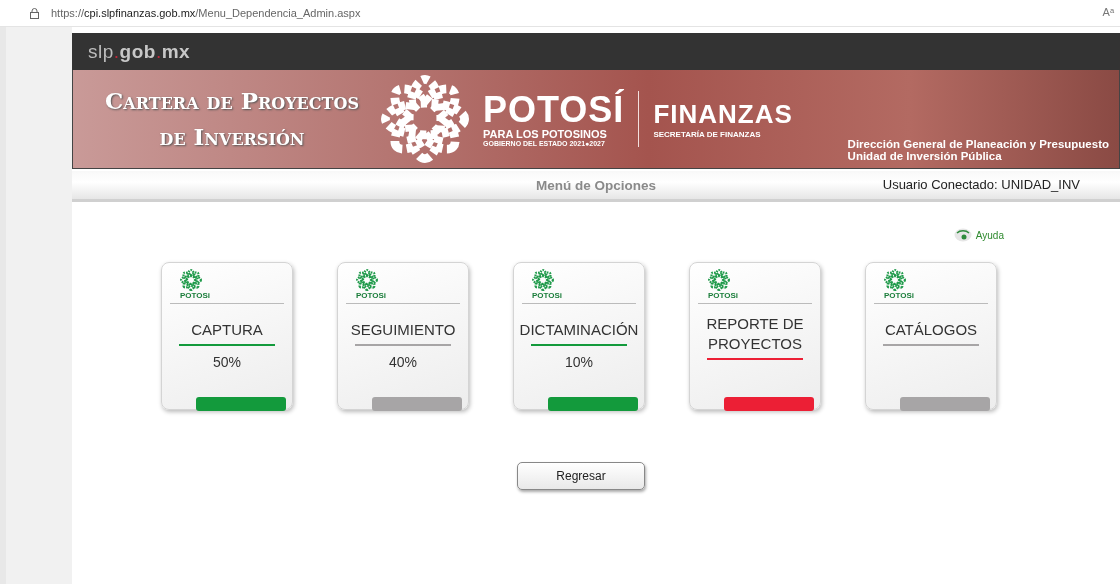  What do you see at coordinates (962, 235) in the screenshot?
I see `help-icon` at bounding box center [962, 235].